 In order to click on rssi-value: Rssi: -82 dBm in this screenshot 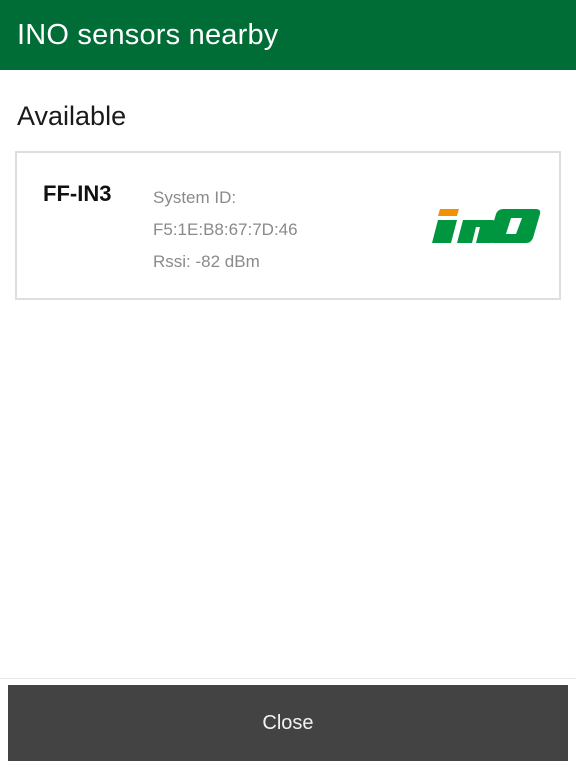, I will do `click(206, 261)`.